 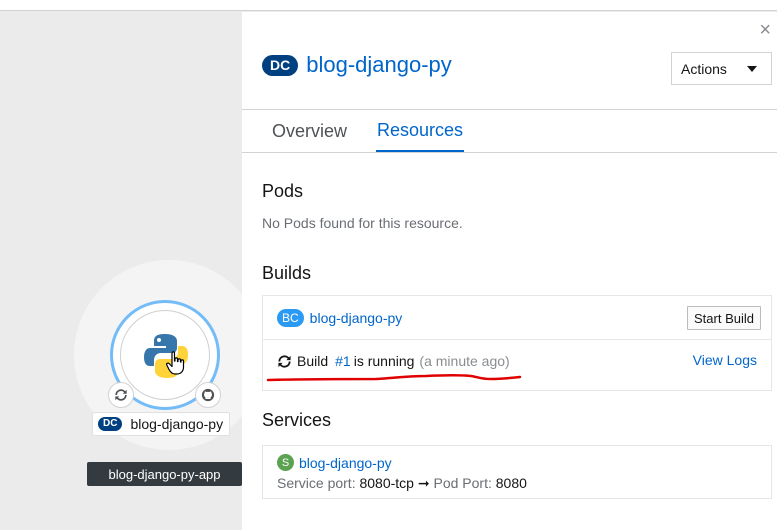 I want to click on actions-dropdown: Actions, so click(x=721, y=68).